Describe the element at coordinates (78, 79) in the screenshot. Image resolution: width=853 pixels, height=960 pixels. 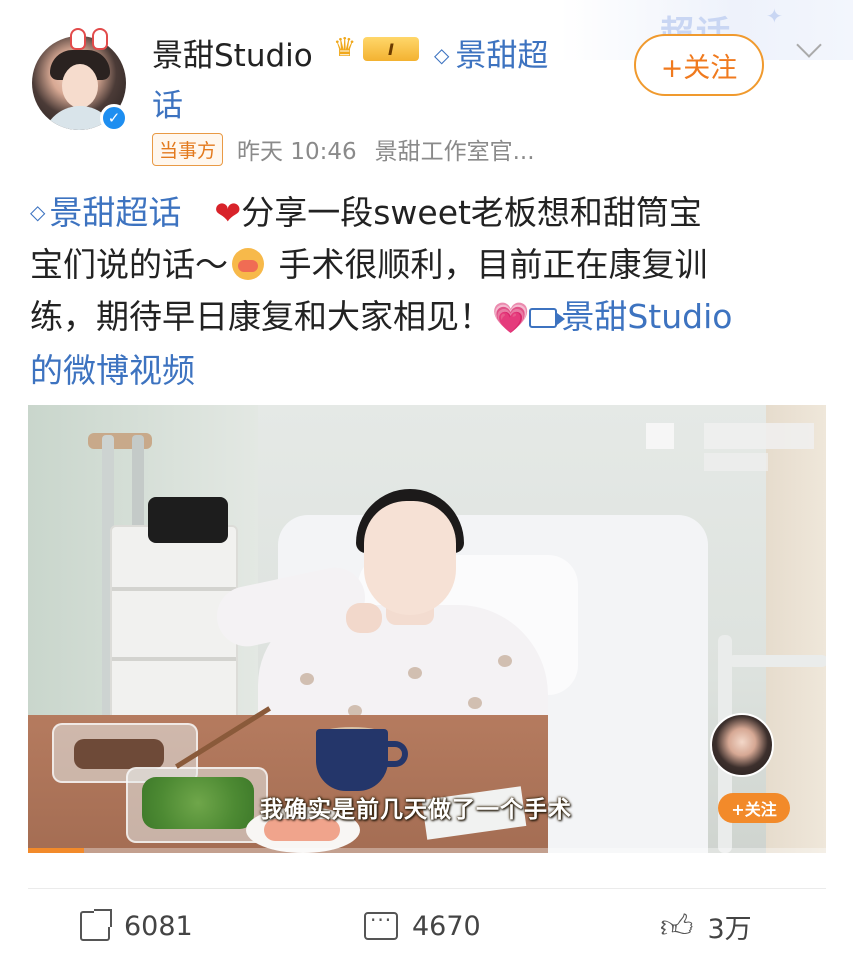
I see `user-avatar: ✓` at that location.